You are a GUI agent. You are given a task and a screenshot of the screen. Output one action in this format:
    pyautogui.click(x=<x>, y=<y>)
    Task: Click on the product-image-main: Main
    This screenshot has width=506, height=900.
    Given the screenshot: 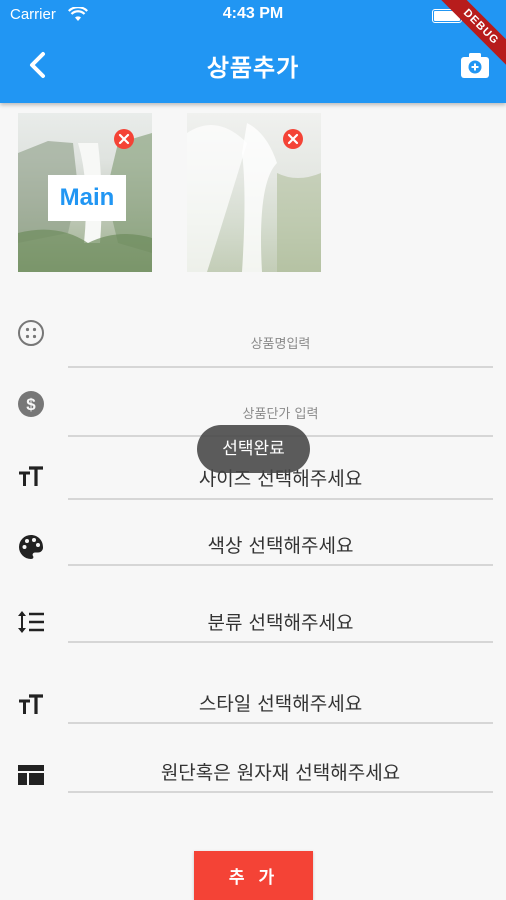 What is the action you would take?
    pyautogui.click(x=85, y=192)
    